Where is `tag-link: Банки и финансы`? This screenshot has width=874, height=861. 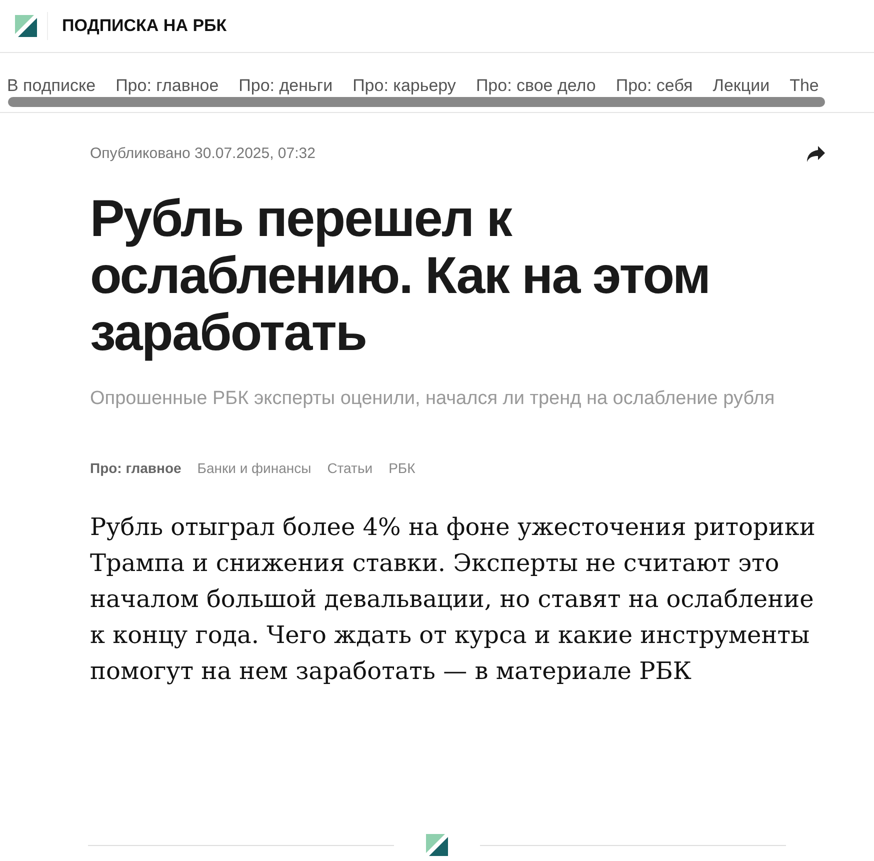
tag-link: Банки и финансы is located at coordinates (254, 468).